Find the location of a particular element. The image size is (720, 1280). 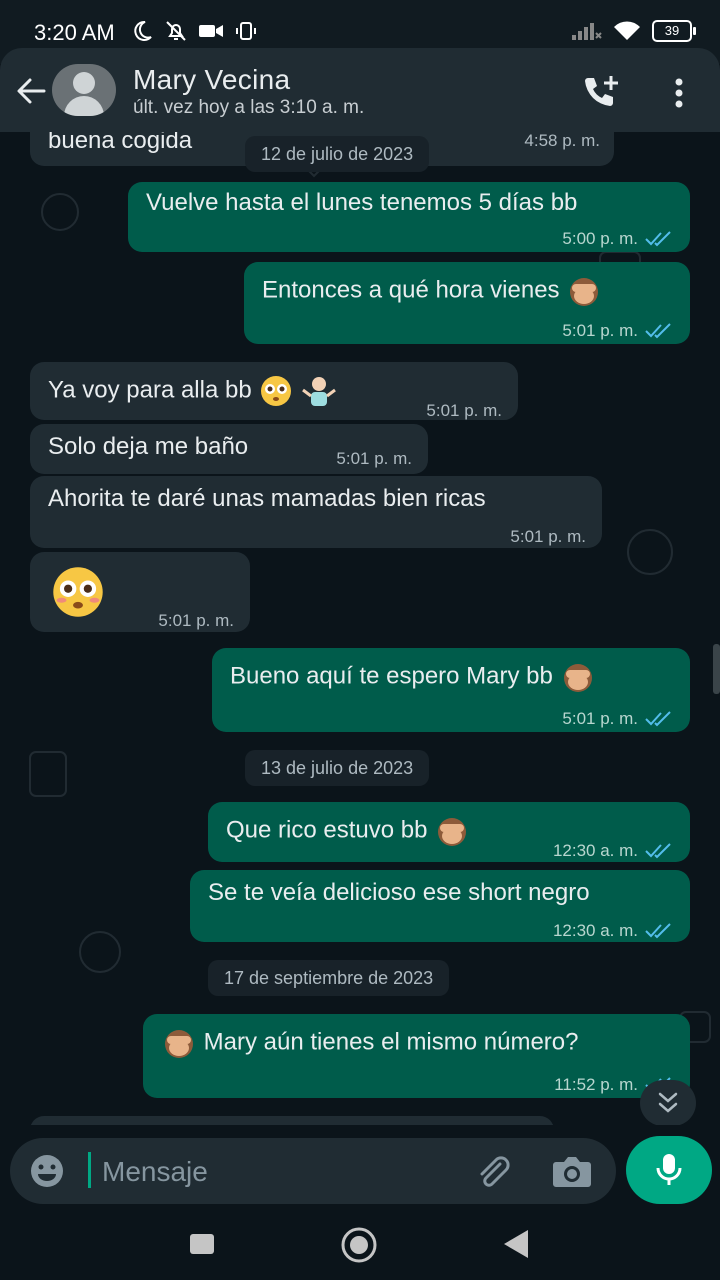

scroll-down-button is located at coordinates (668, 1102).